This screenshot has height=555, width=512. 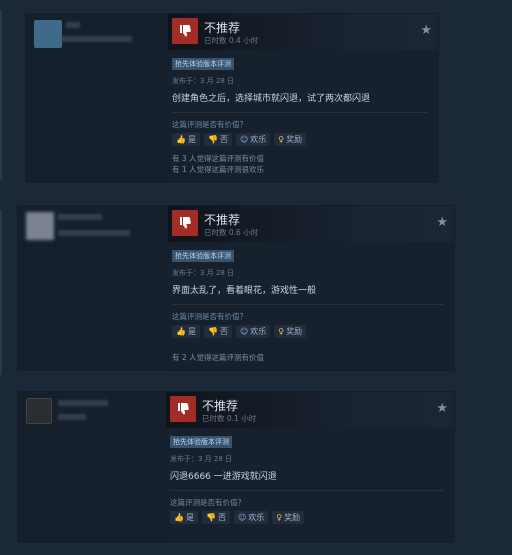 I want to click on helpful-count: 有 2 人觉得这篇评测有价值, so click(x=218, y=357).